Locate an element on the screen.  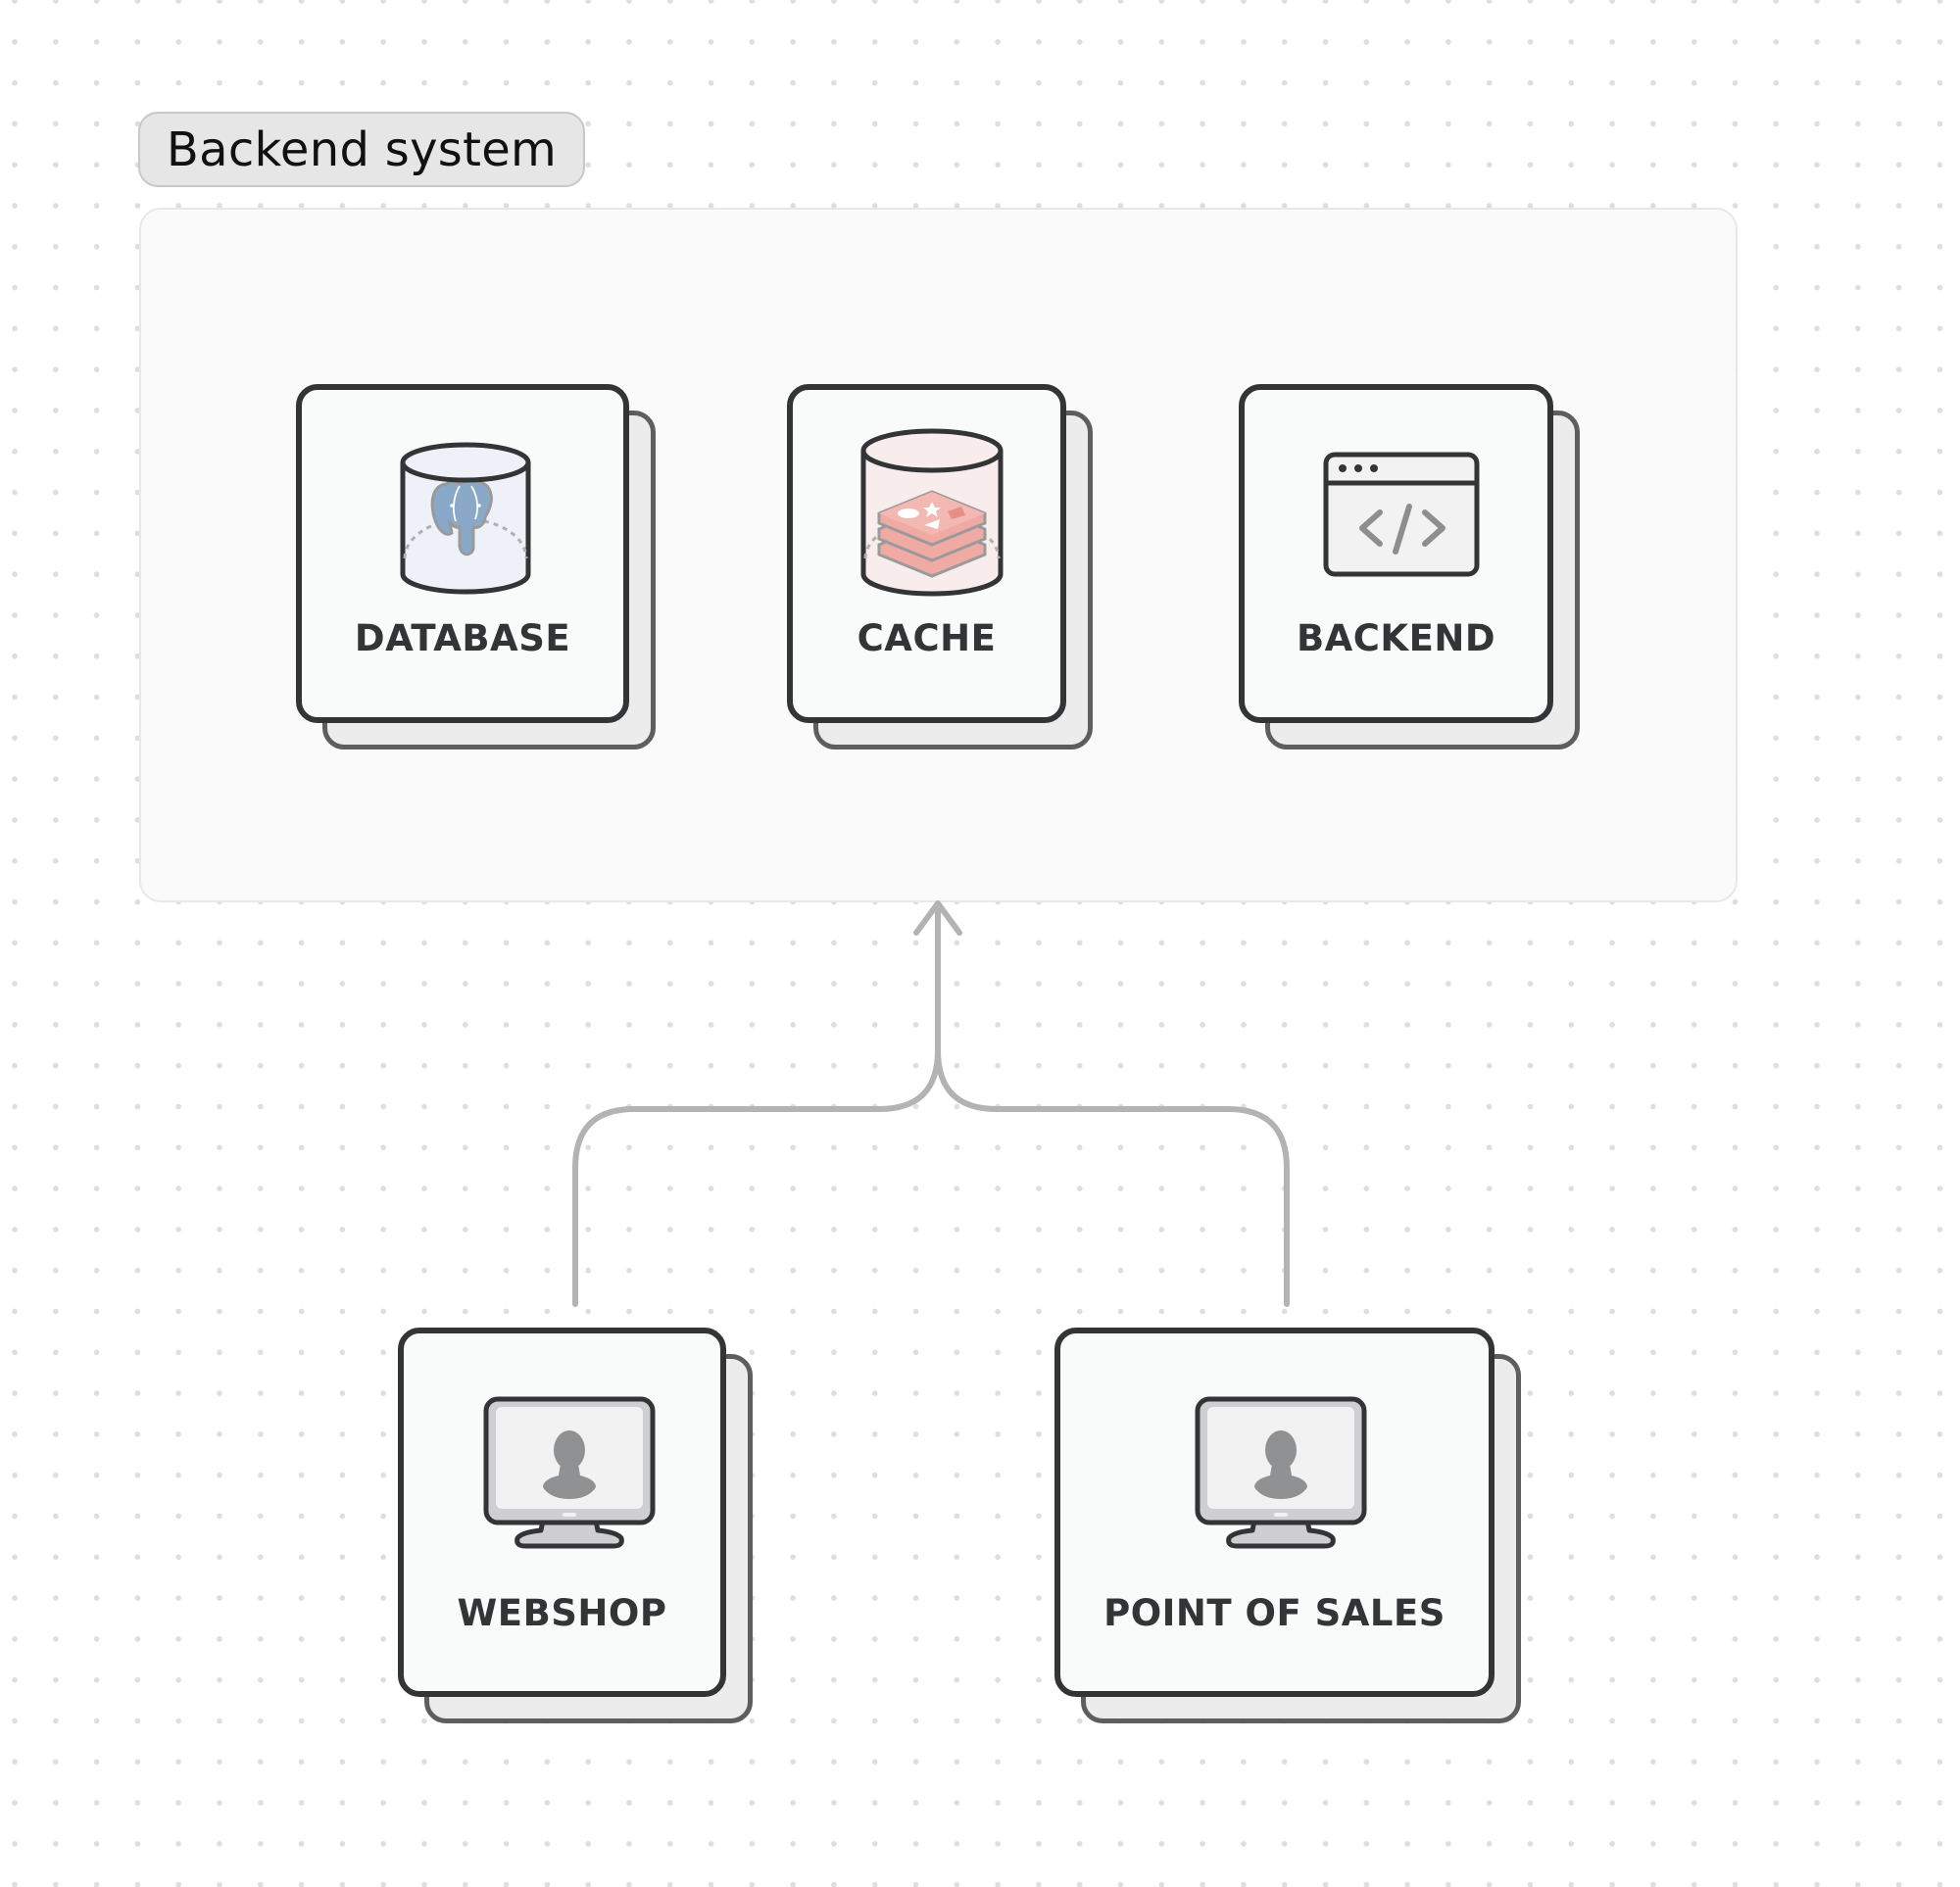
card-face: POINT OF SALES is located at coordinates (1274, 1512).